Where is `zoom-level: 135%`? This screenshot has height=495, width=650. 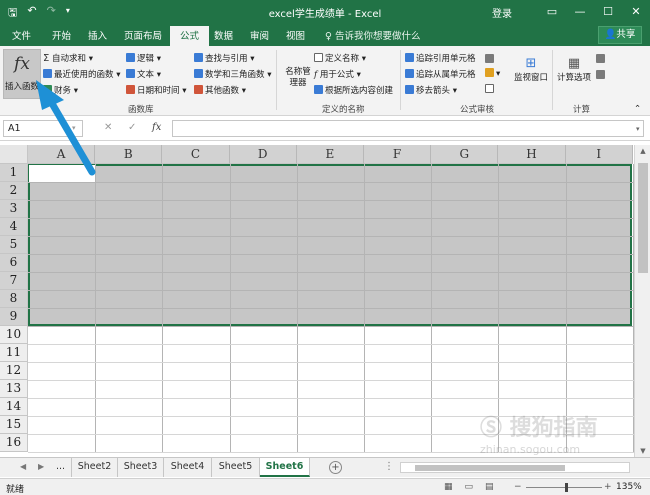 zoom-level: 135% is located at coordinates (629, 487).